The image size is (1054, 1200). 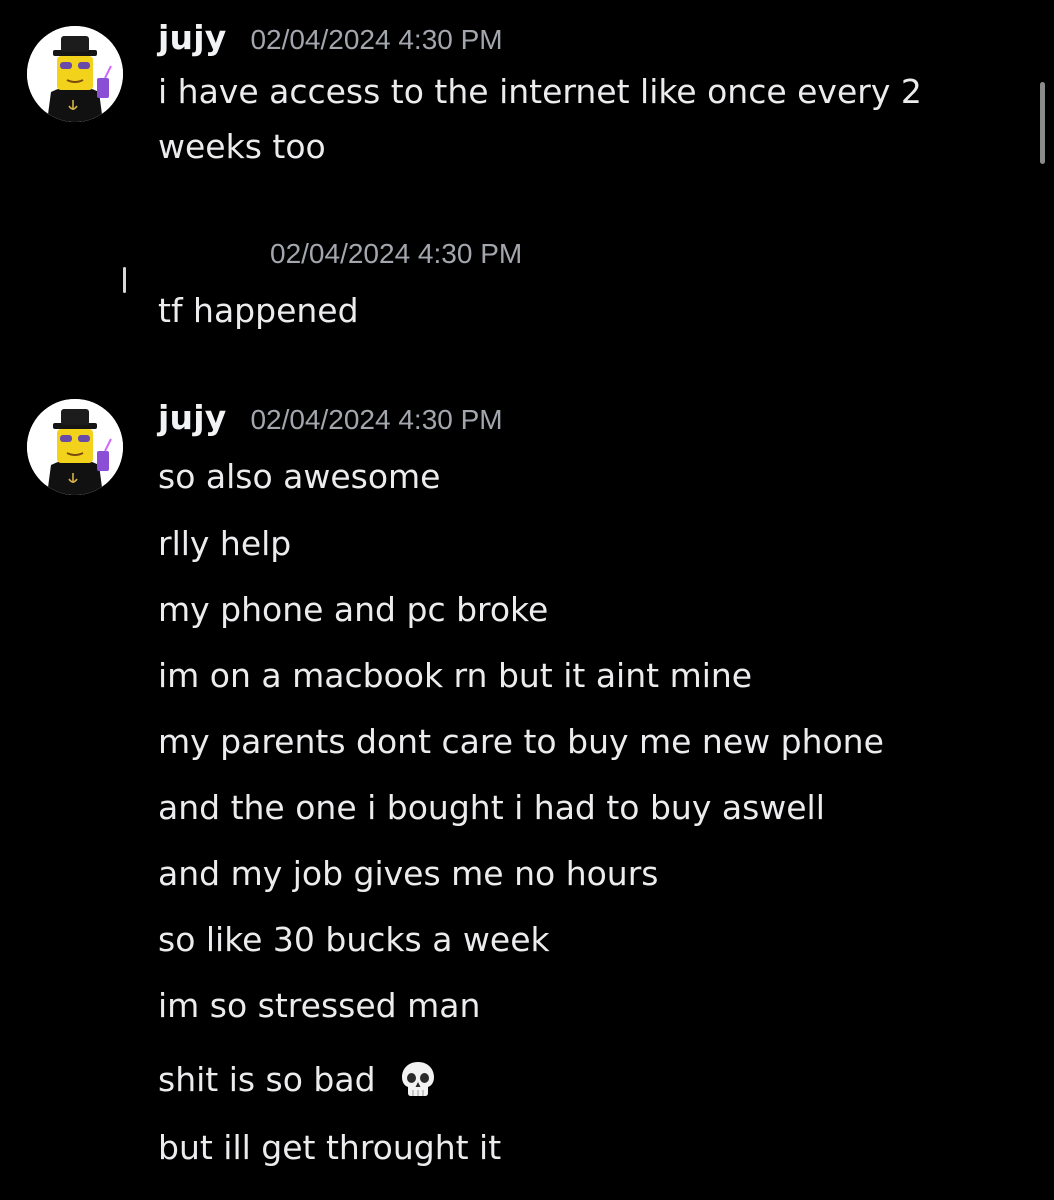 I want to click on scrollbar-thumb, so click(x=1042, y=123).